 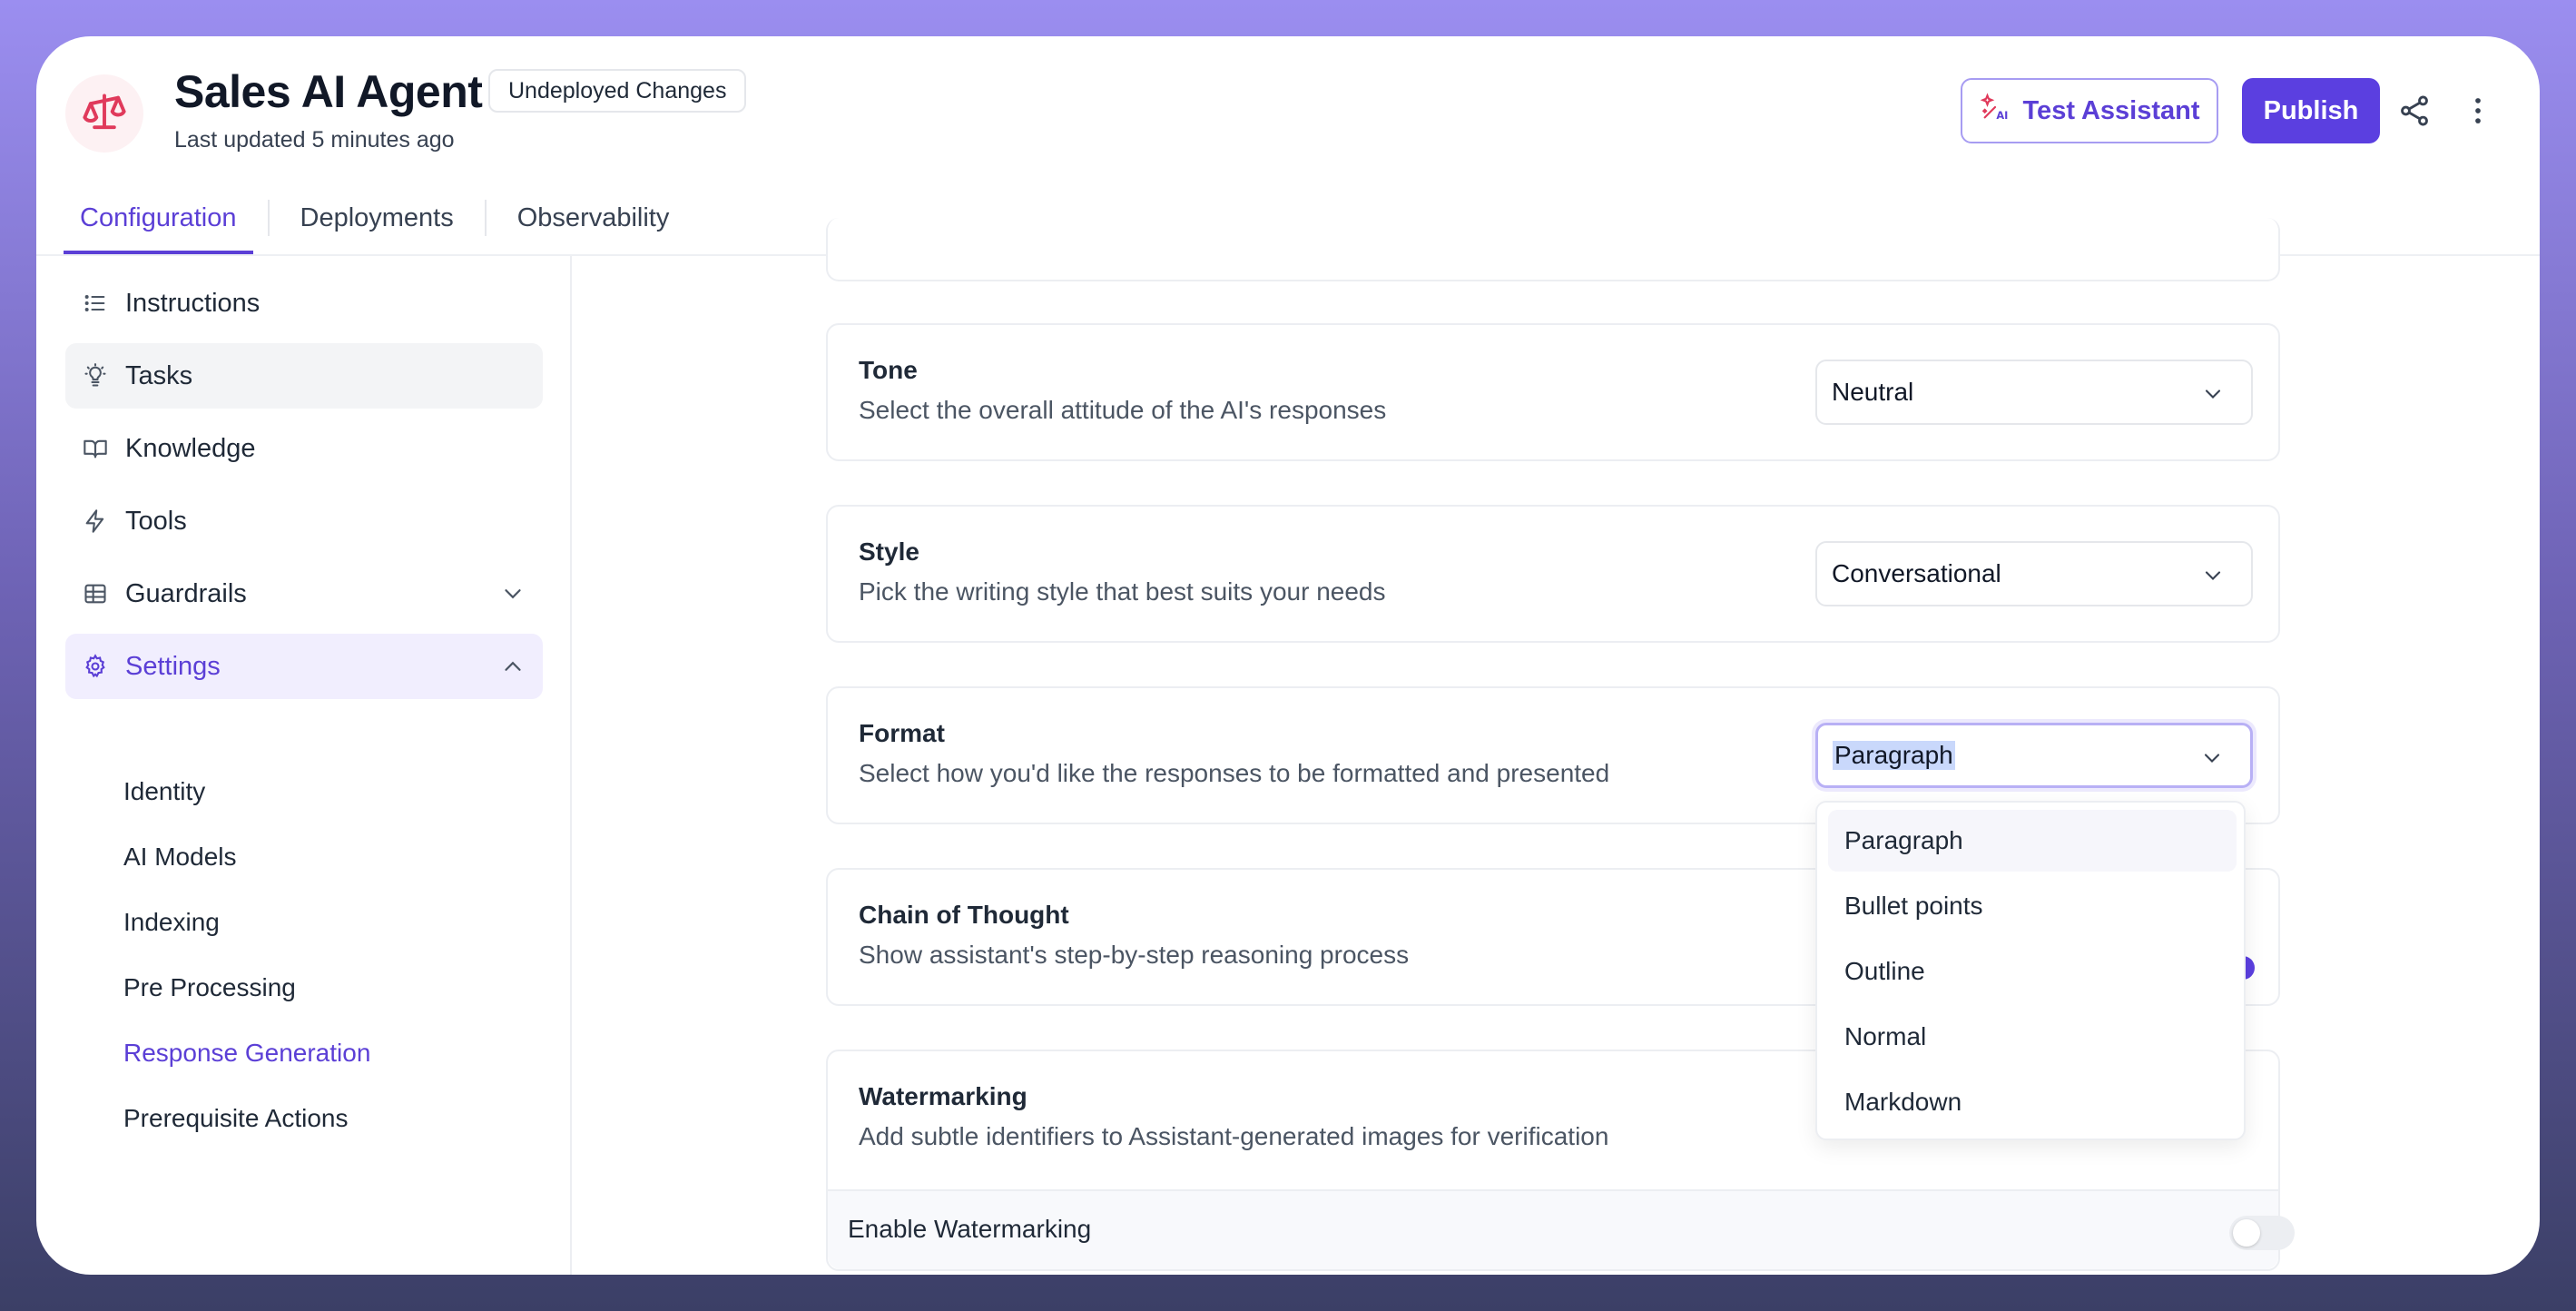 What do you see at coordinates (1553, 250) in the screenshot?
I see `previous-setting-card` at bounding box center [1553, 250].